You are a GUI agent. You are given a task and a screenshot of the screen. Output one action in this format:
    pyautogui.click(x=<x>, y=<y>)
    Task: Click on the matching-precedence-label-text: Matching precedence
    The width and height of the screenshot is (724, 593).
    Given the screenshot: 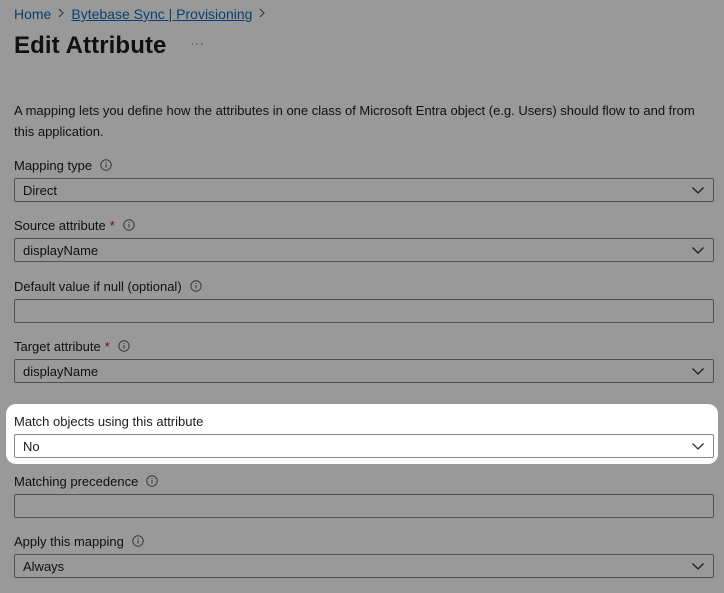 What is the action you would take?
    pyautogui.click(x=76, y=481)
    